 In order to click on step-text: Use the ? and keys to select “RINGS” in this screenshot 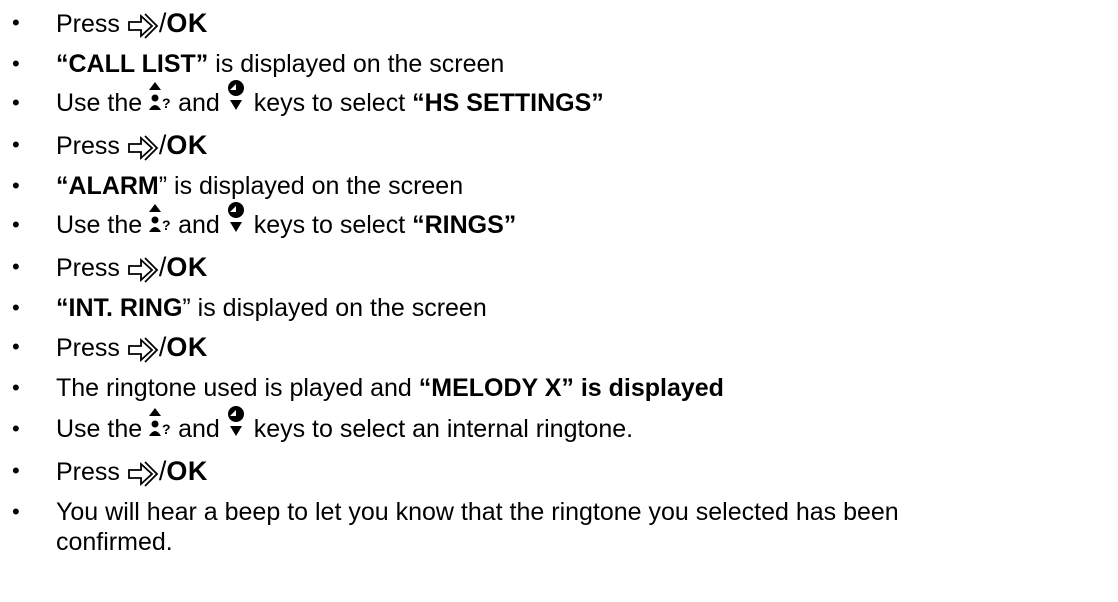, I will do `click(286, 221)`.